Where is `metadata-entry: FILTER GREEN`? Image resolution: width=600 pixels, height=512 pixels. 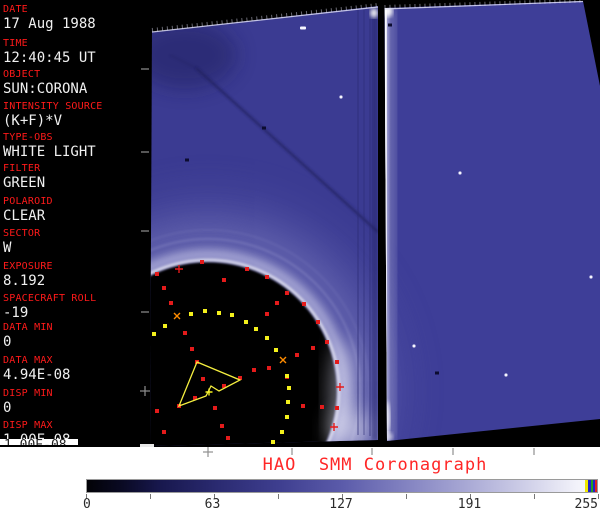
metadata-entry: FILTER GREEN is located at coordinates (24, 177).